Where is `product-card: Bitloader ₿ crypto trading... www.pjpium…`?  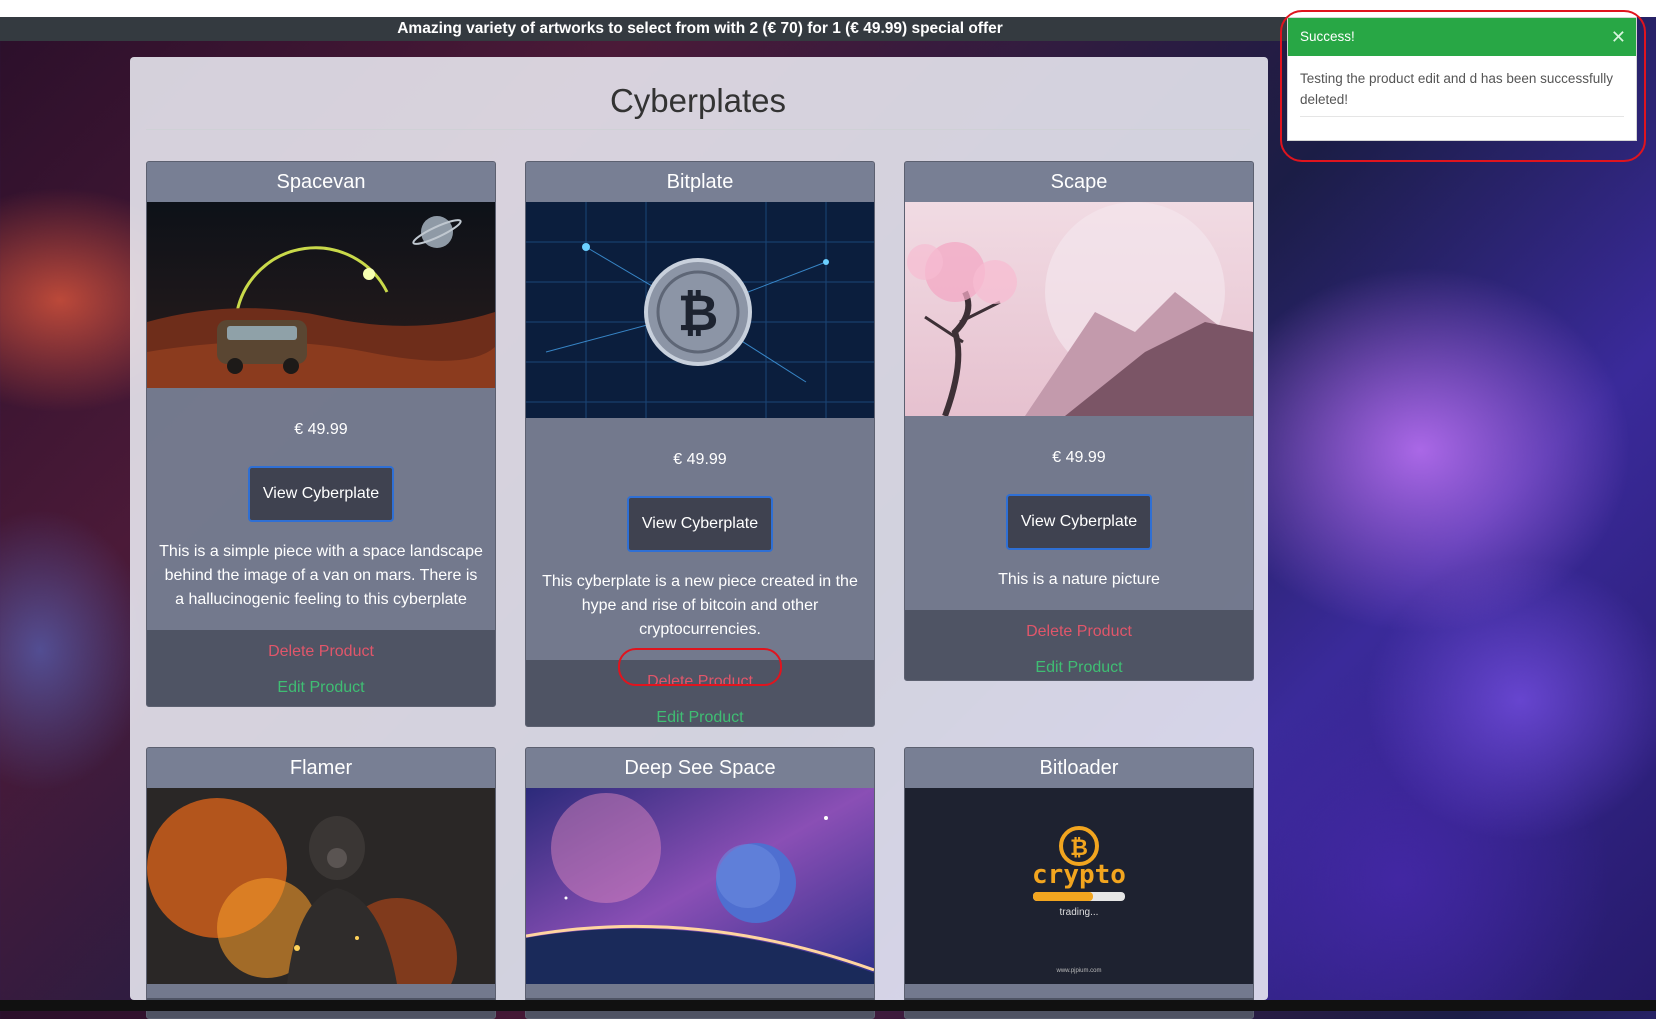
product-card: Bitloader ₿ crypto trading... www.pjpium… is located at coordinates (1079, 883).